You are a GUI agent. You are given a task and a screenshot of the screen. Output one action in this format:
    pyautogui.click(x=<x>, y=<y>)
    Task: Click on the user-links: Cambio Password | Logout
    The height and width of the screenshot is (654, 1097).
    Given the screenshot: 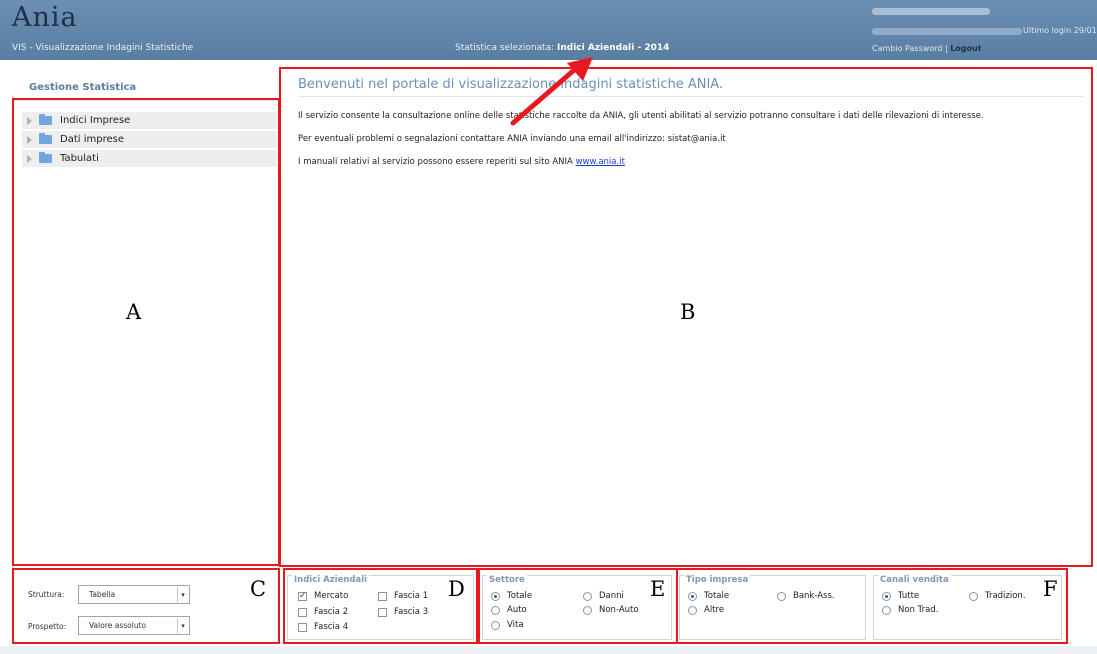 What is the action you would take?
    pyautogui.click(x=927, y=48)
    